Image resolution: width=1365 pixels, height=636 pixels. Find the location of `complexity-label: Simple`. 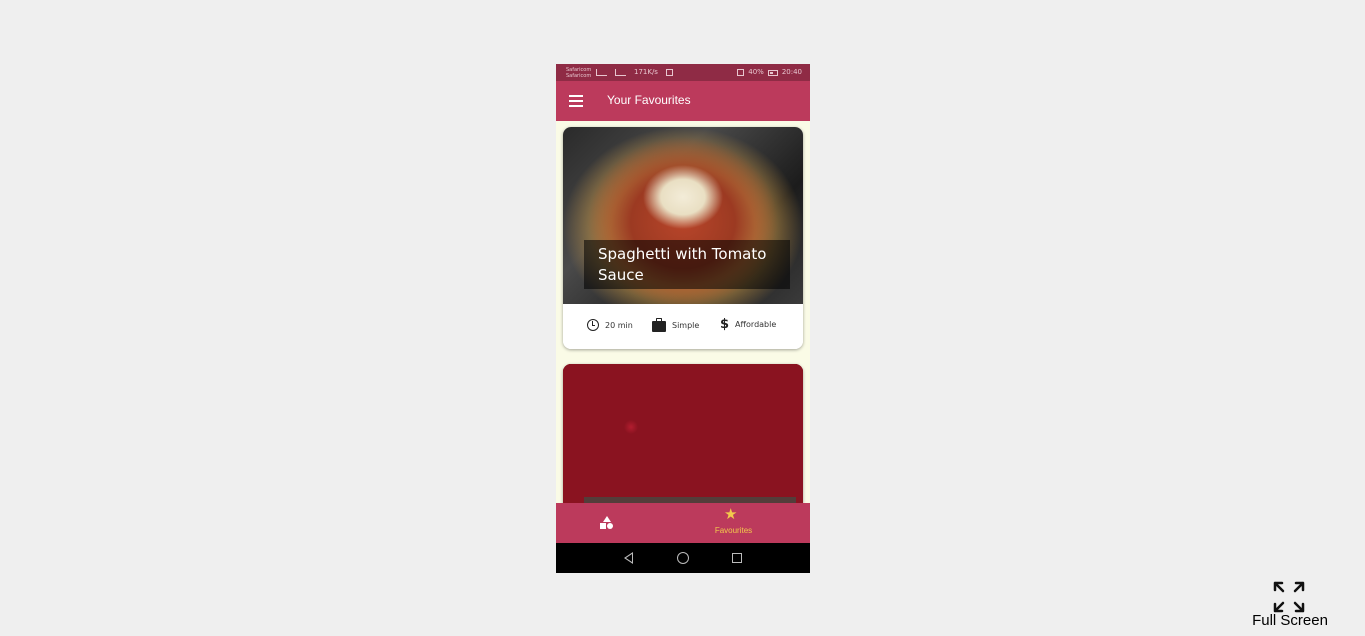

complexity-label: Simple is located at coordinates (686, 325).